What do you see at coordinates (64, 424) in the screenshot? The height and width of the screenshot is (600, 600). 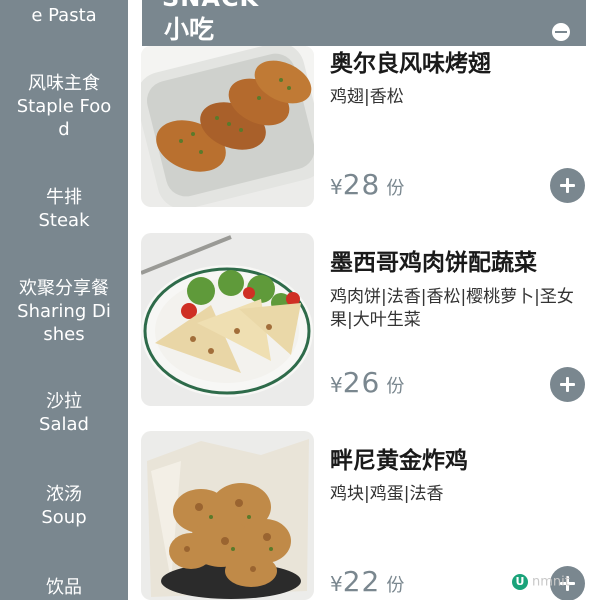 I see `sidebar-item-label-en: Salad` at bounding box center [64, 424].